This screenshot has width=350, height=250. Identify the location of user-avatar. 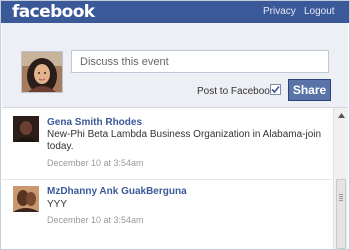
(42, 72).